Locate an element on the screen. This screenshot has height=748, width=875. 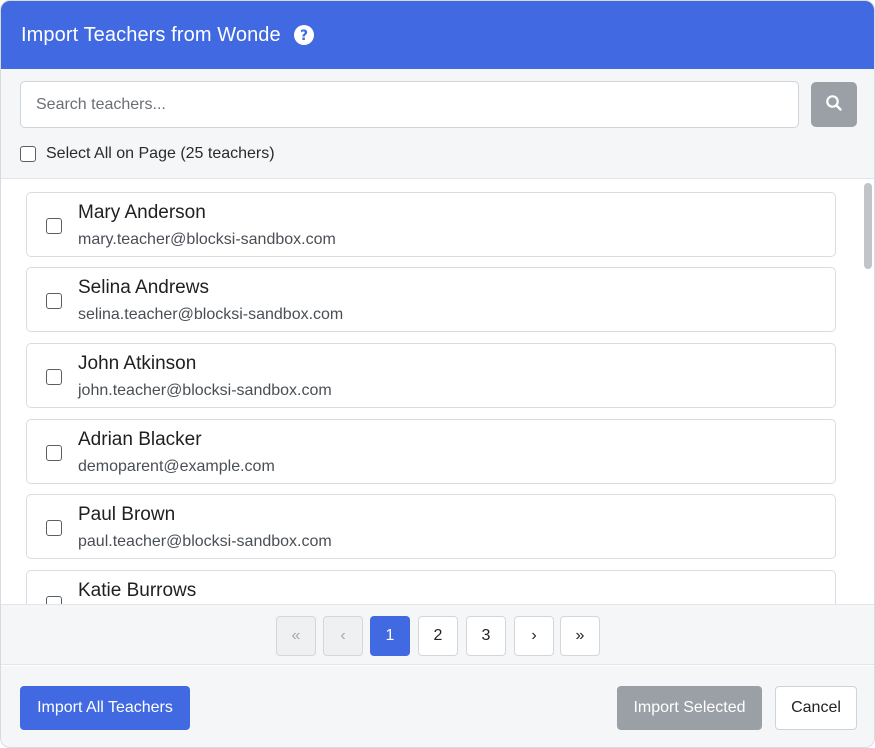
list-scrollbar-thumb is located at coordinates (868, 226).